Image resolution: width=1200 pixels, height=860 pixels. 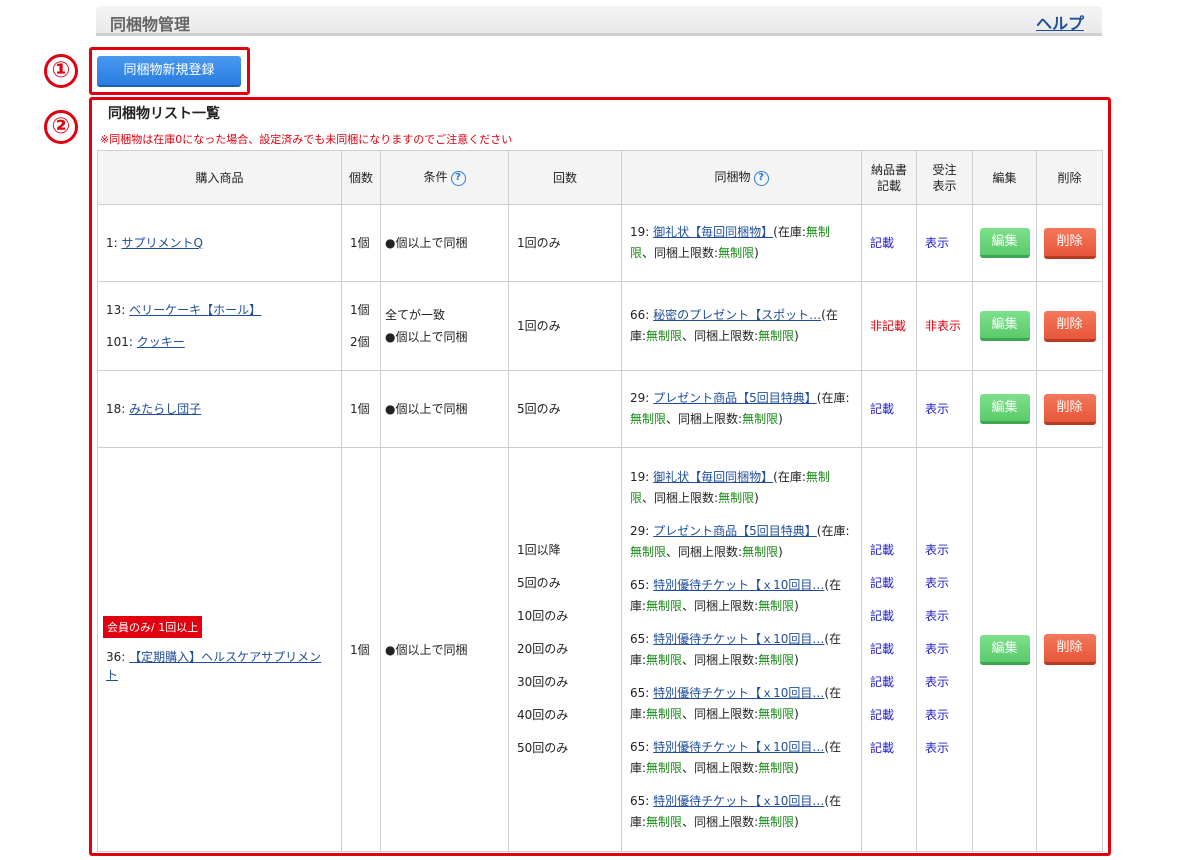 I want to click on count-cell: 1個 2個, so click(x=361, y=326).